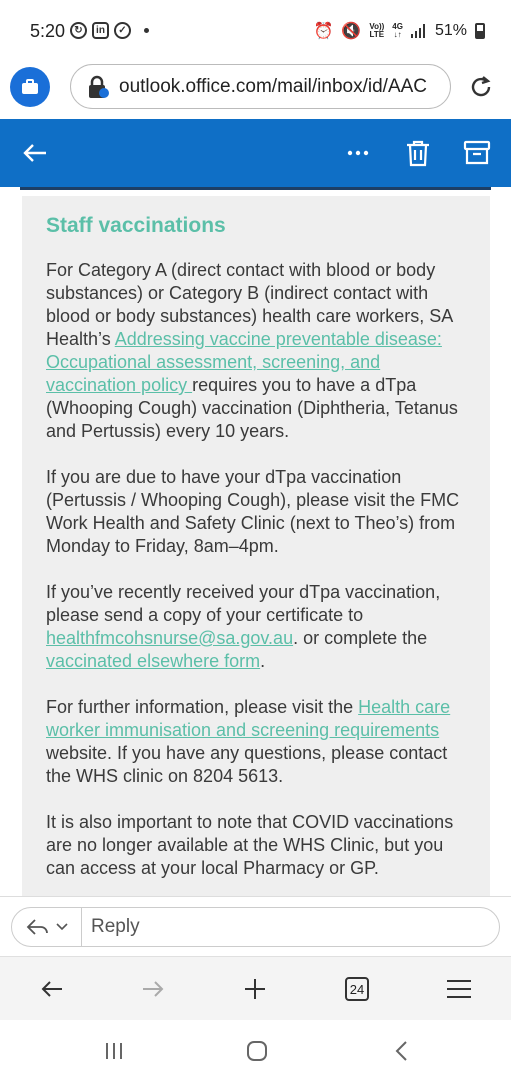  Describe the element at coordinates (323, 31) in the screenshot. I see `alarm-icon: ⏰` at that location.